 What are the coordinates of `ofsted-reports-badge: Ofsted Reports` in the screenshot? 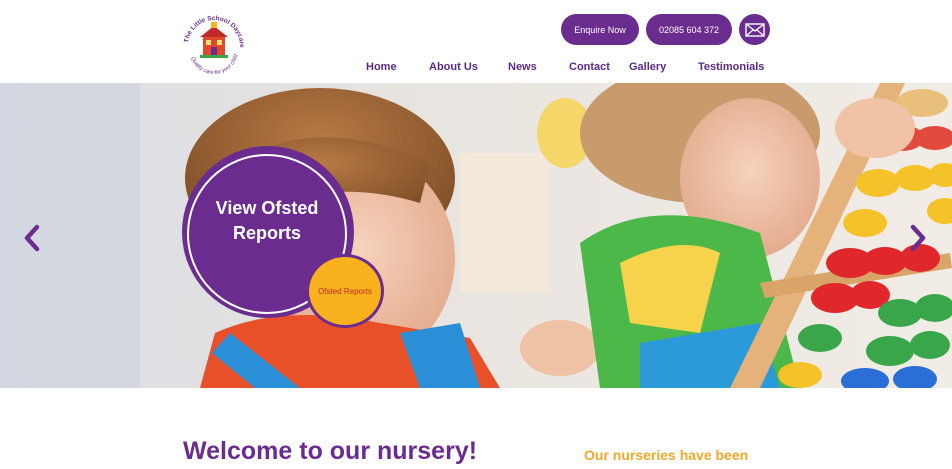 It's located at (345, 291).